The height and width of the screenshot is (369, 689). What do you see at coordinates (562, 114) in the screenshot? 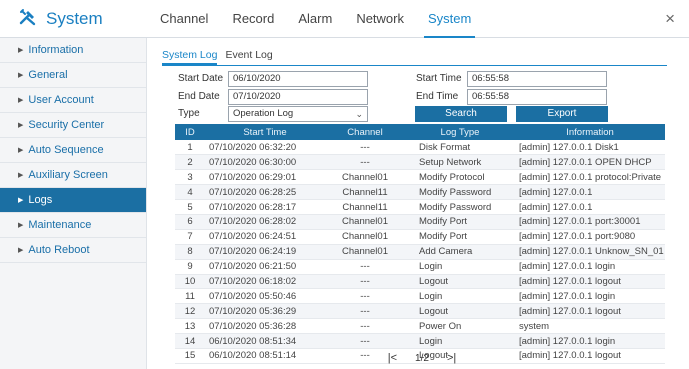
I see `export-button: Export` at bounding box center [562, 114].